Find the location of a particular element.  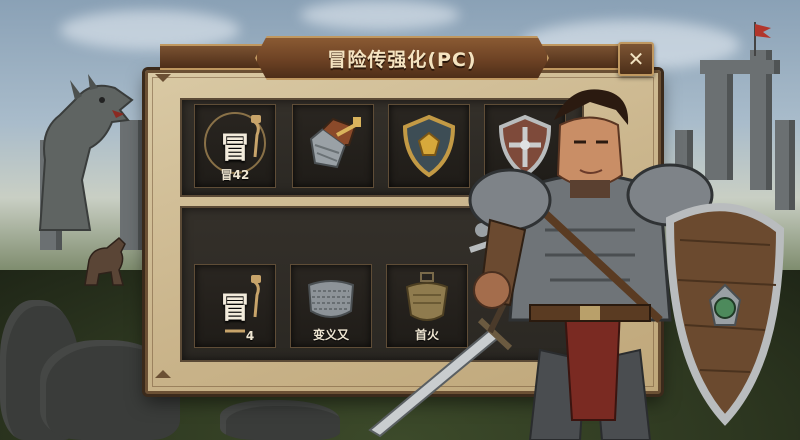

cloud is located at coordinates (380, 15).